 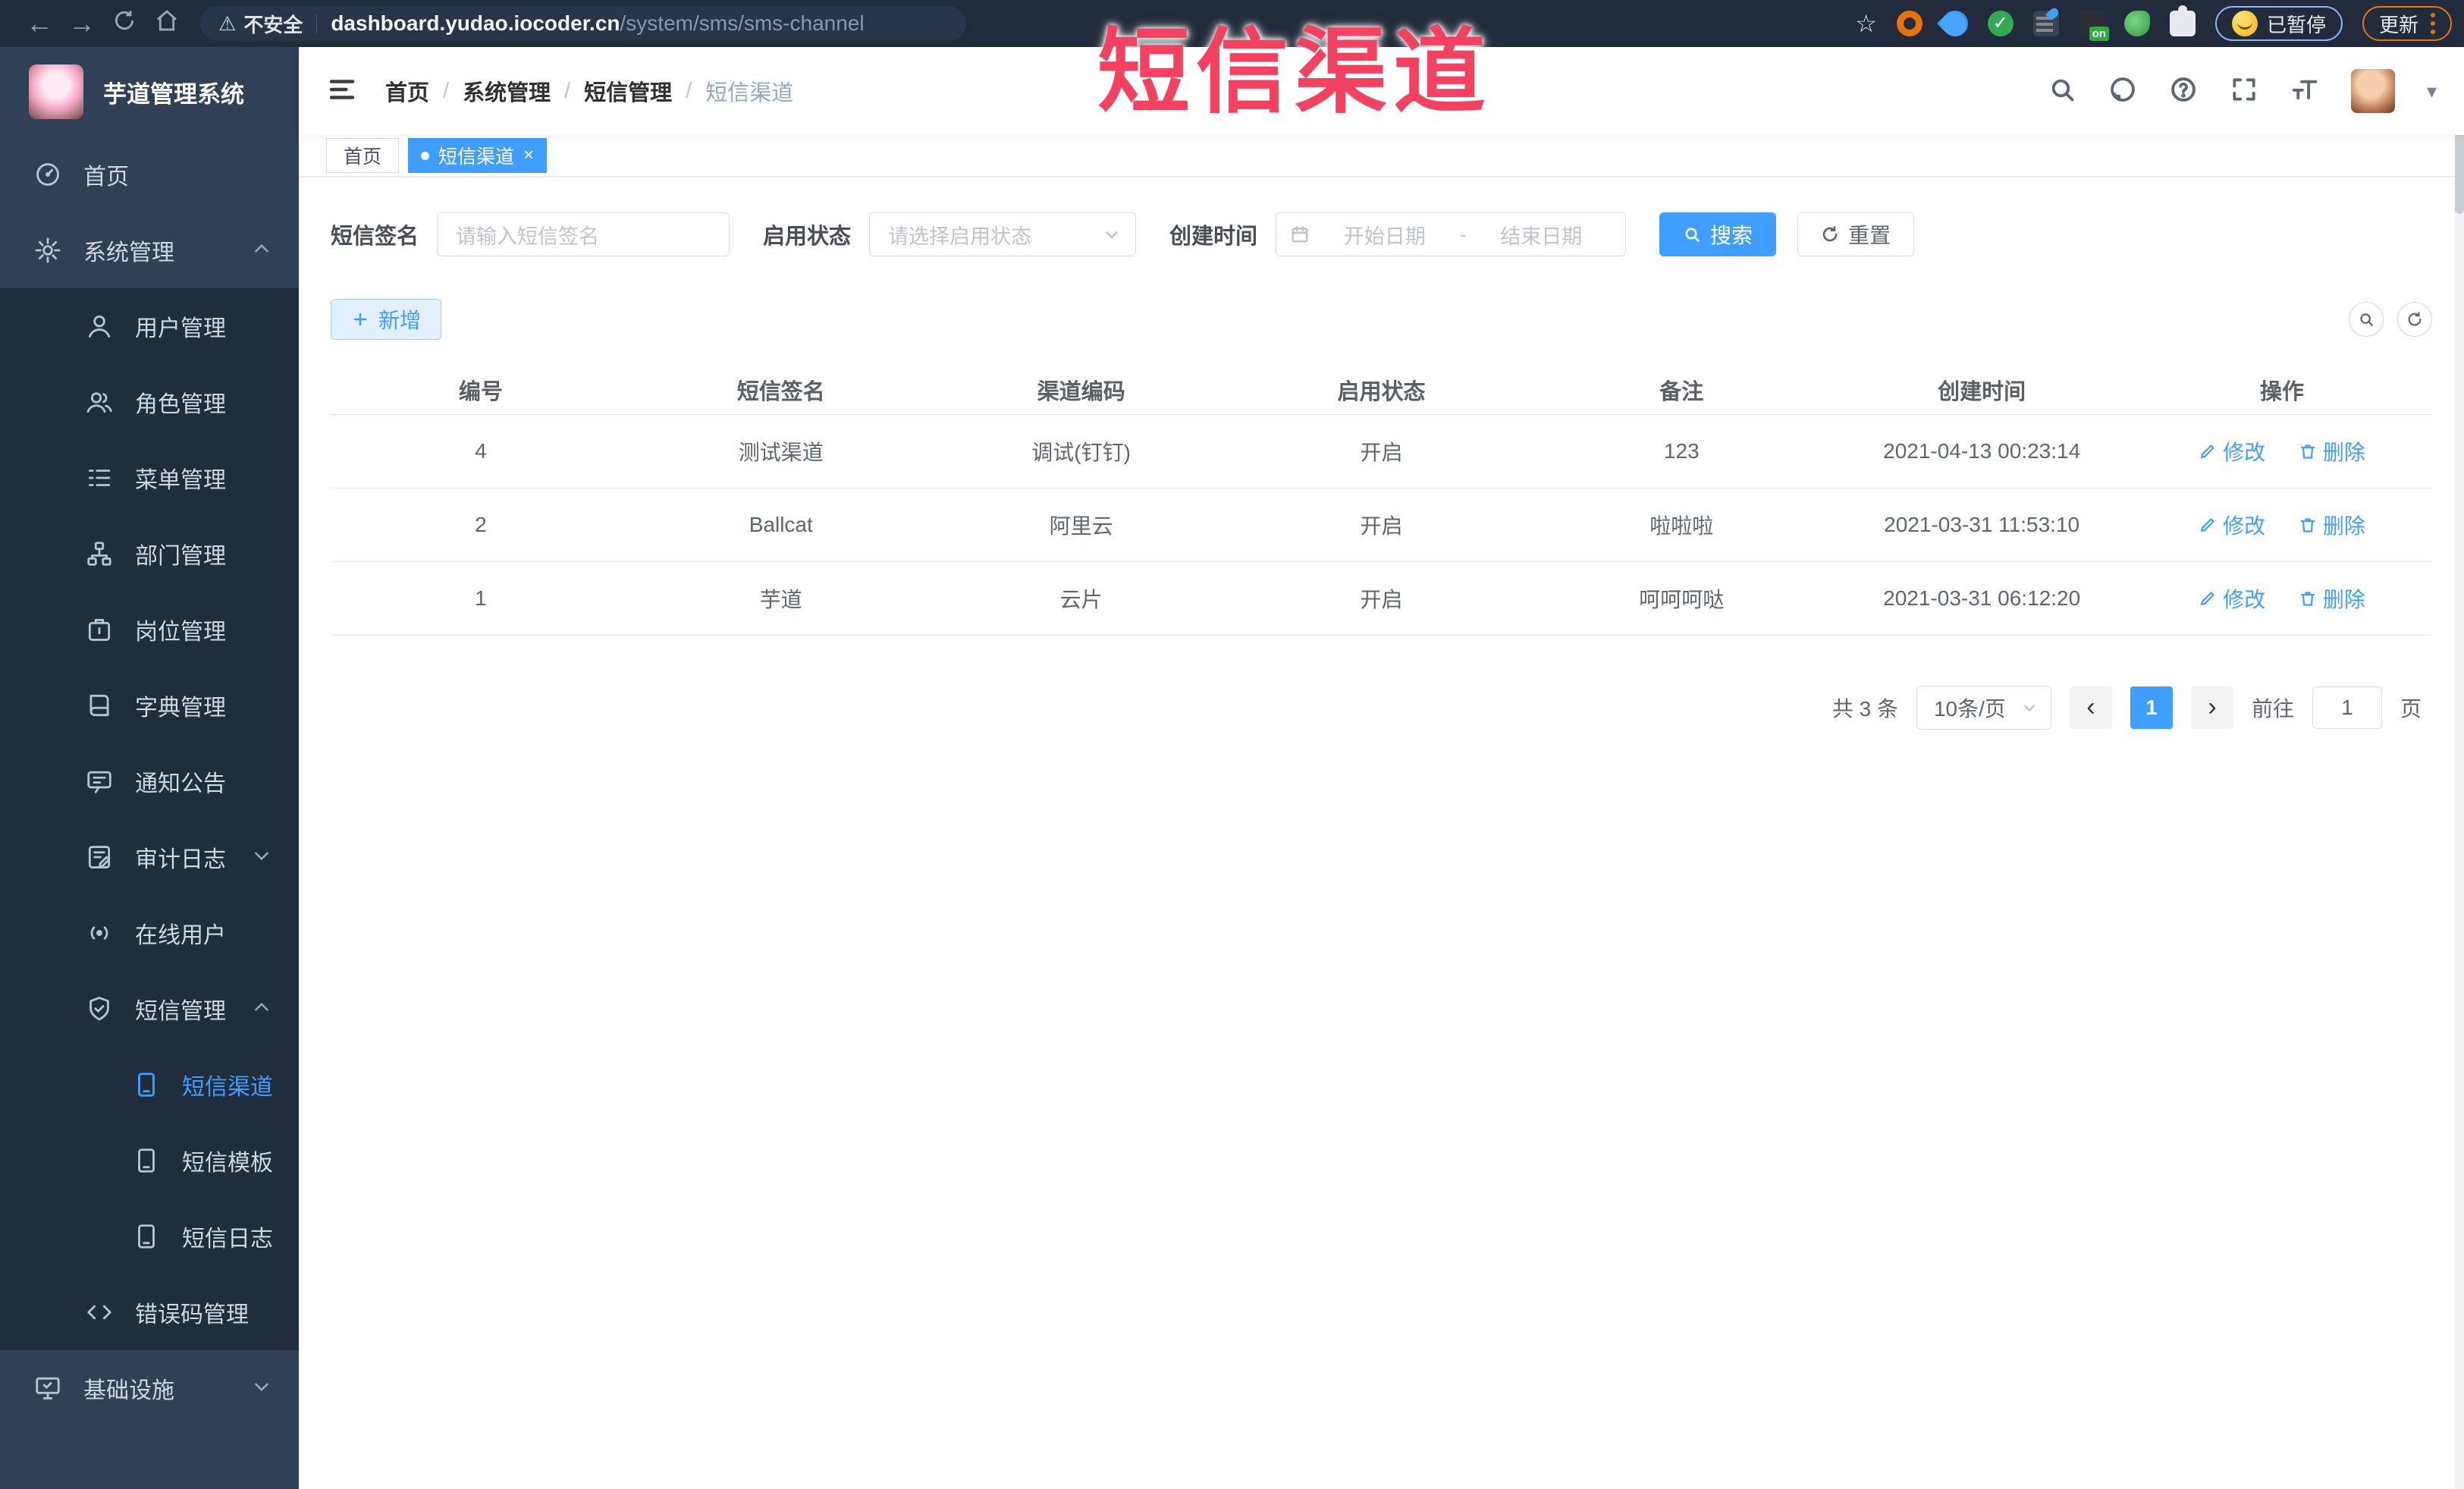 I want to click on chevron-up-icon, so click(x=262, y=251).